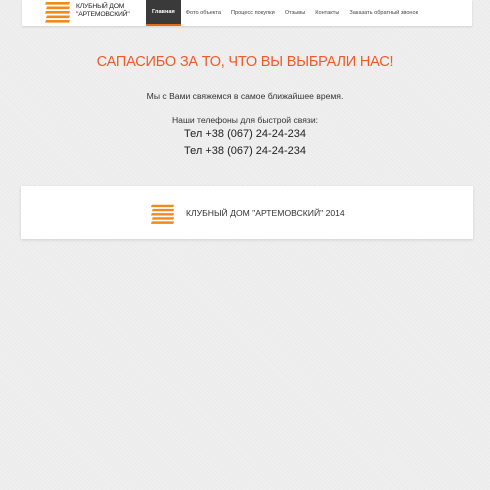  Describe the element at coordinates (245, 62) in the screenshot. I see `page-title: САПАСИБО ЗА ТО, ЧТО ВЫ ВЫБРАЛИ НАС!` at that location.